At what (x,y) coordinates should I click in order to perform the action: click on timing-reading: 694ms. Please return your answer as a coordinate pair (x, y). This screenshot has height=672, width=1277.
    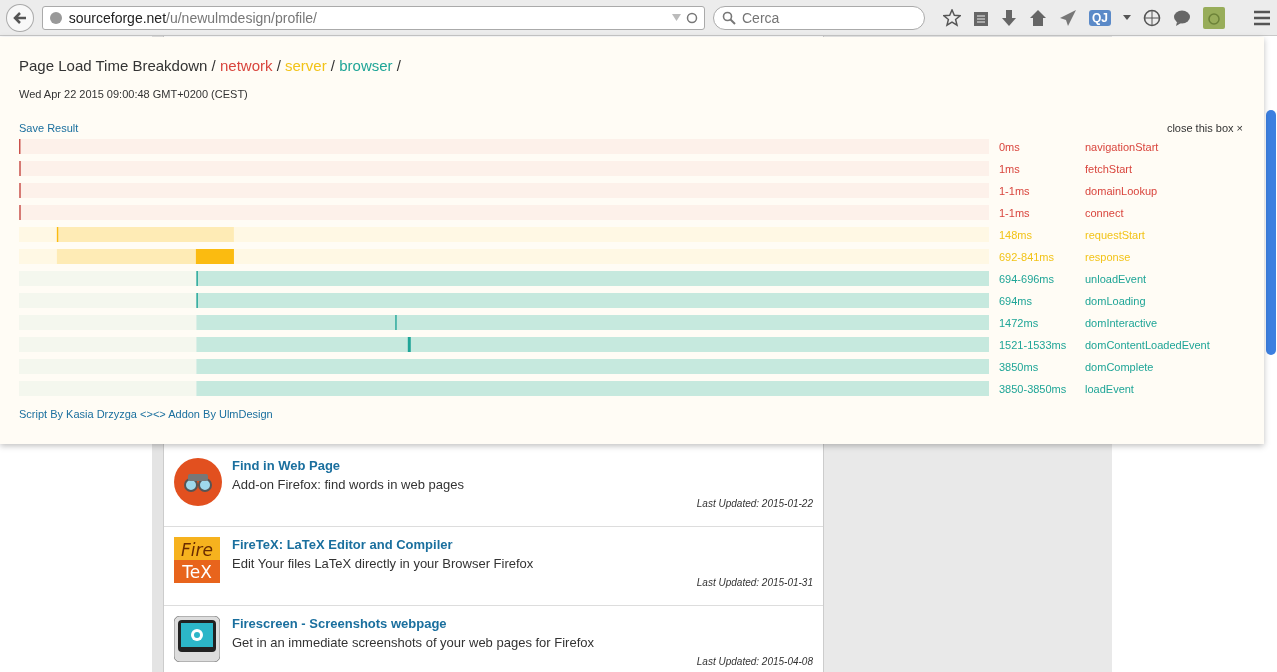
    Looking at the image, I should click on (1016, 301).